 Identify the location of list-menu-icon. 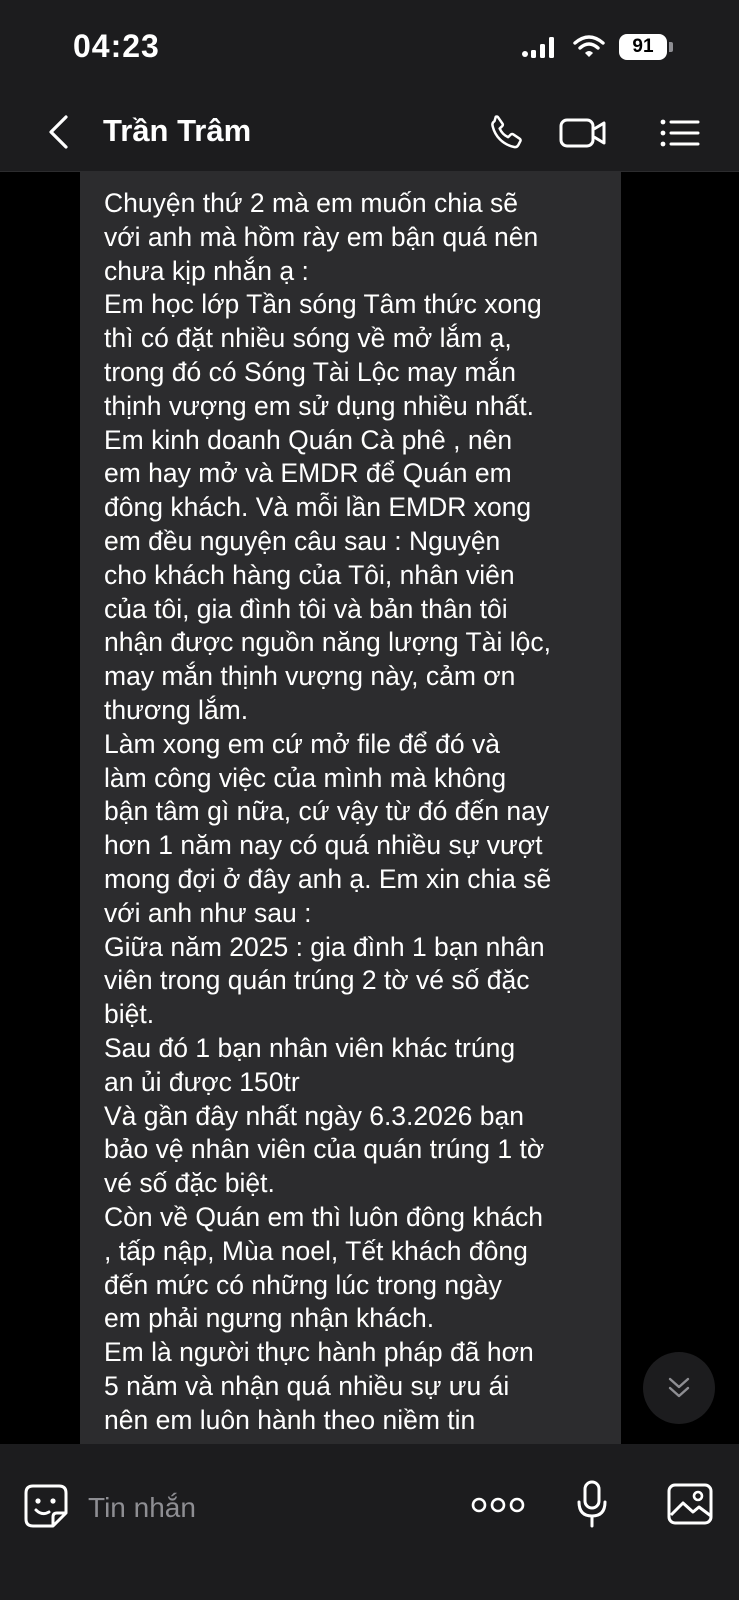
(680, 133).